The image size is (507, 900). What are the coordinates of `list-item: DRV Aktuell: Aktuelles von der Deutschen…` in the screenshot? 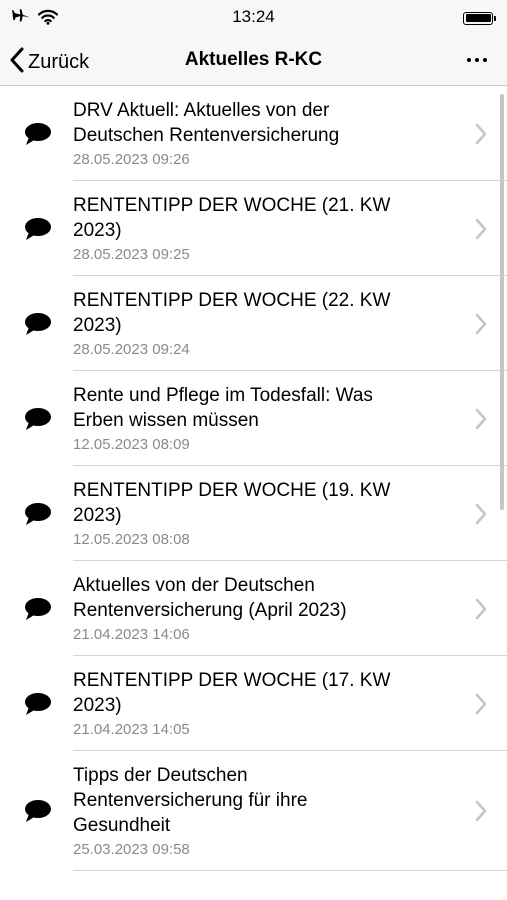 It's located at (253, 133).